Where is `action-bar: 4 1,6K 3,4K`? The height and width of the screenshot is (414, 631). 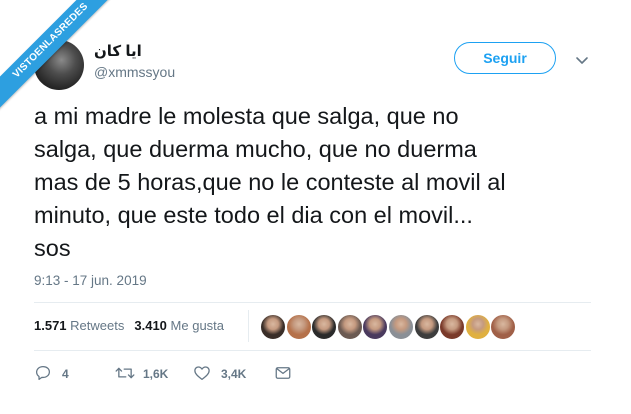 action-bar: 4 1,6K 3,4K is located at coordinates (184, 374).